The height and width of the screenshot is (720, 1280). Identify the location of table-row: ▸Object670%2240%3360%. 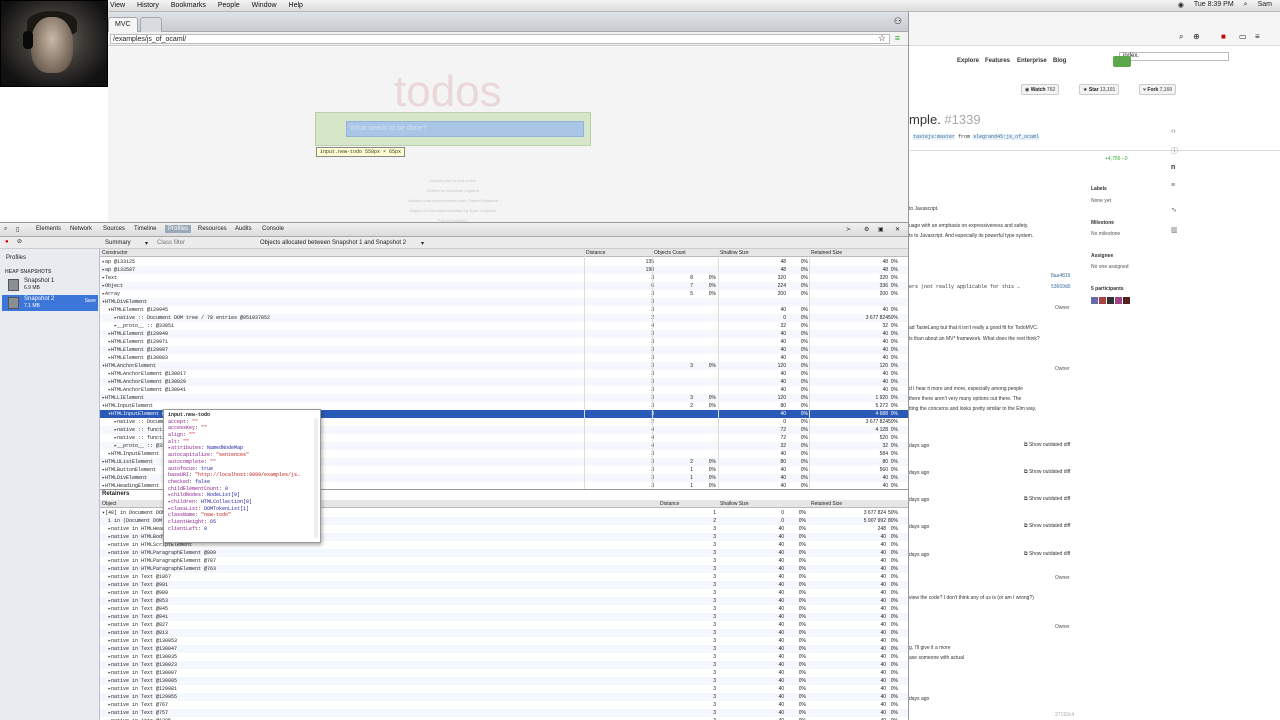
(504, 286).